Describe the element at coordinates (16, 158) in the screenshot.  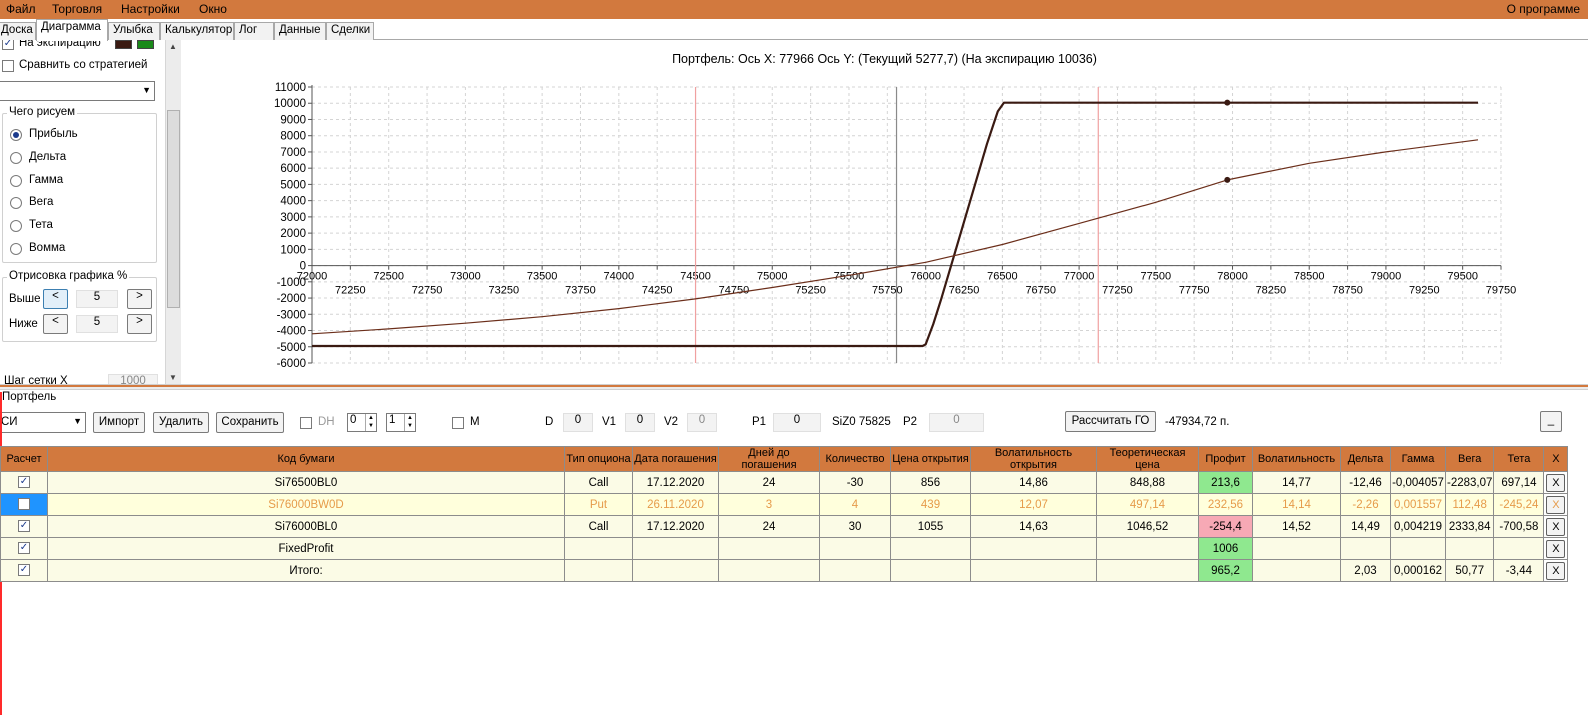
I see `radio-delta` at that location.